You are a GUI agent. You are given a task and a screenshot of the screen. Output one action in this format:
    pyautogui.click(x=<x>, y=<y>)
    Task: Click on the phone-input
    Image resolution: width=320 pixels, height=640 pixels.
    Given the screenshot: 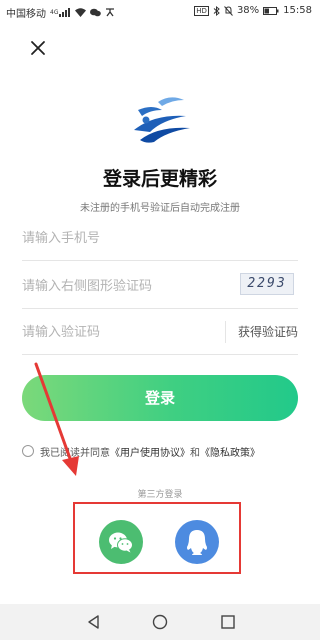 What is the action you would take?
    pyautogui.click(x=122, y=238)
    